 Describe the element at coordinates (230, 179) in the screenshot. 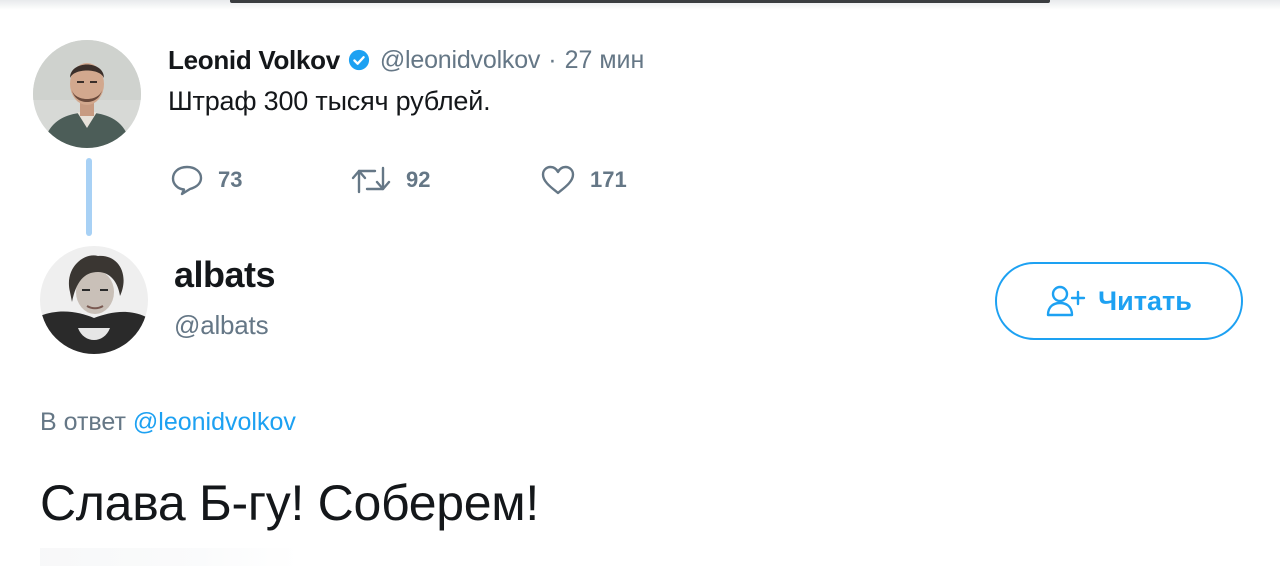

I see `reply-count: 73` at that location.